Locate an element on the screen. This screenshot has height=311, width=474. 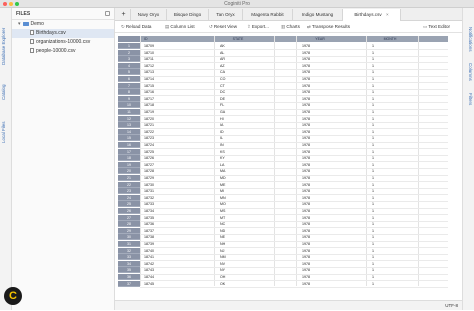
grid-cell: CT is located at coordinates (240, 86).